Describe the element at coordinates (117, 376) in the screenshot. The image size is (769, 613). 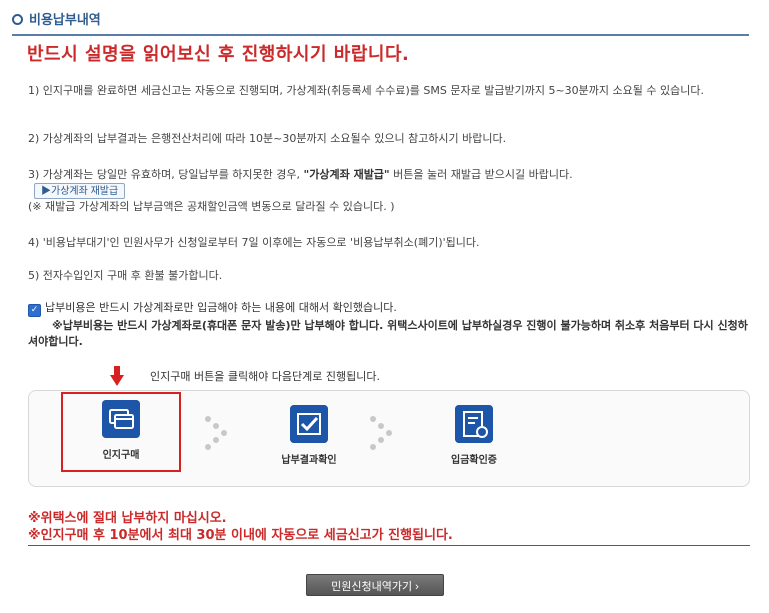
I see `arrow-down-icon` at that location.